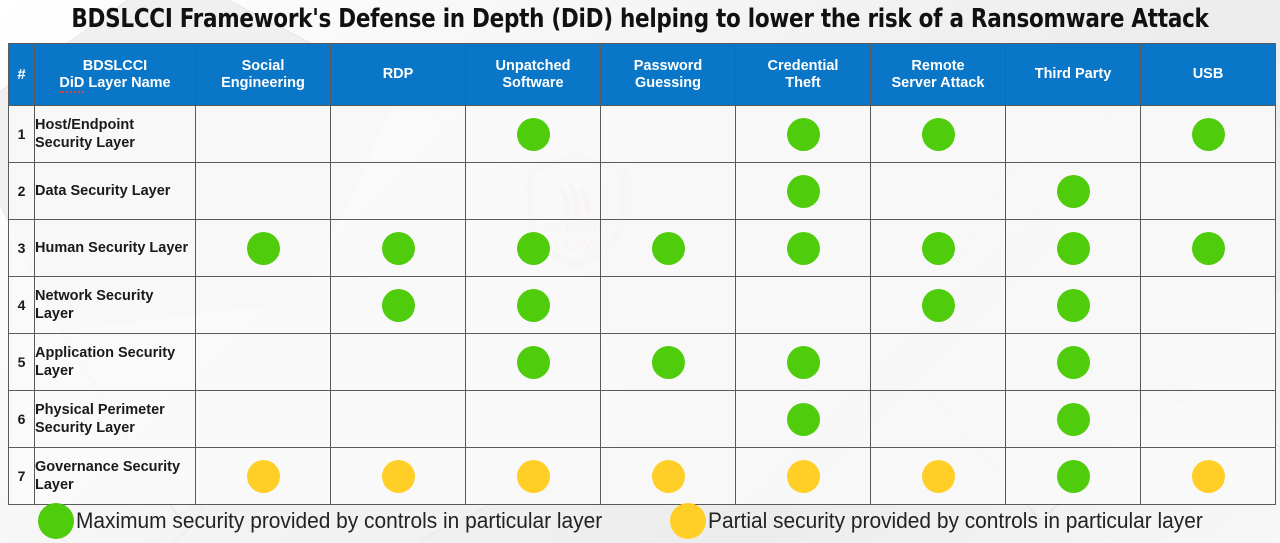 This screenshot has height=543, width=1280. What do you see at coordinates (668, 65) in the screenshot?
I see `header-vector-3-line1: Password` at bounding box center [668, 65].